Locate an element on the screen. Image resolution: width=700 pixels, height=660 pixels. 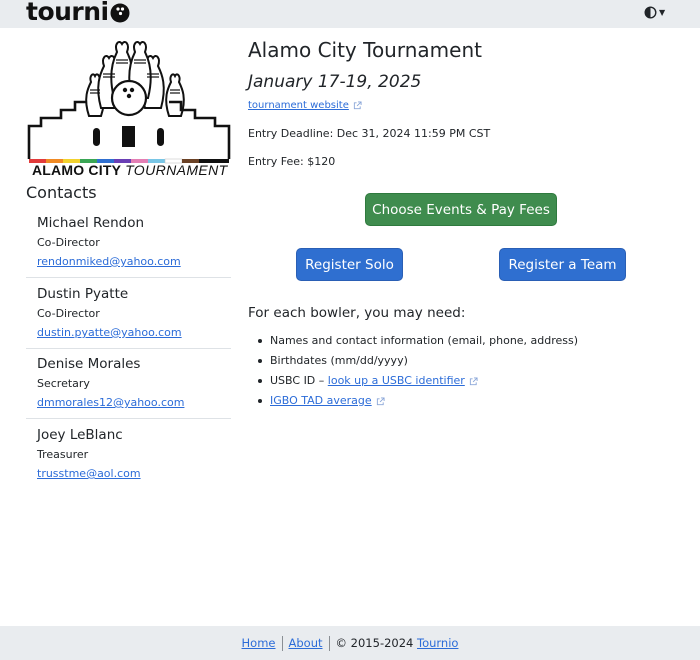
contact-role: Treasurer is located at coordinates (63, 454).